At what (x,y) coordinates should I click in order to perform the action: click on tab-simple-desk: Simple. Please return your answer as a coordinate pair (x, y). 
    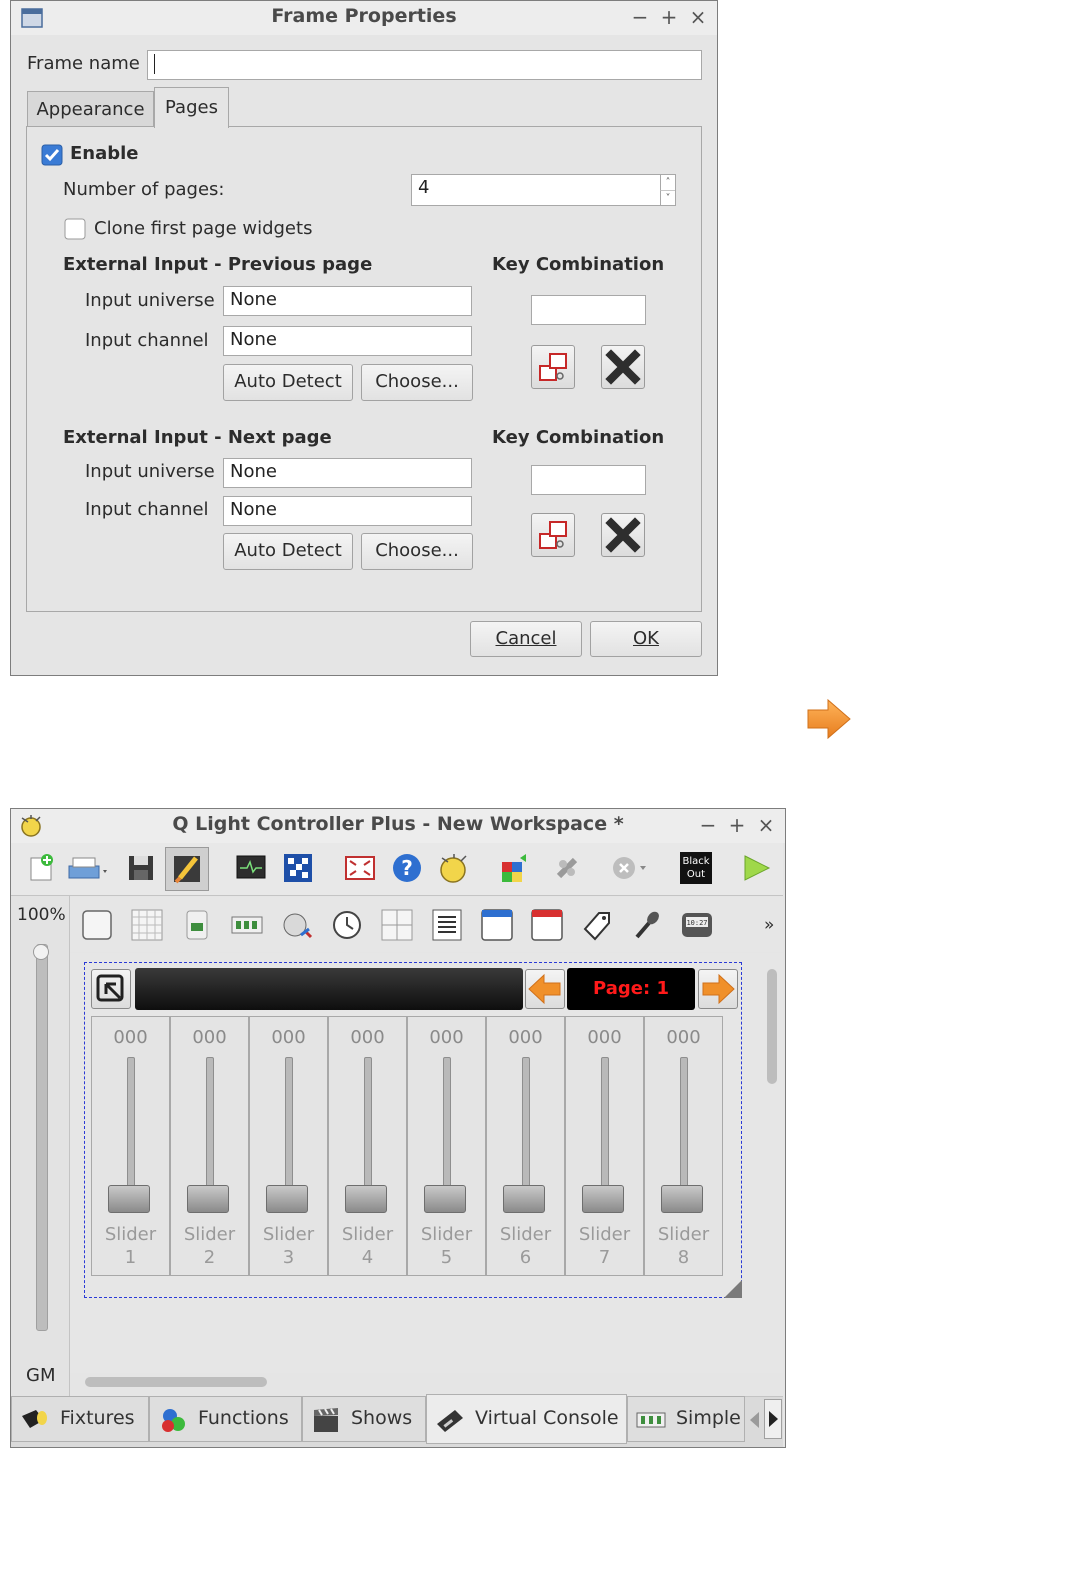
    Looking at the image, I should click on (686, 1419).